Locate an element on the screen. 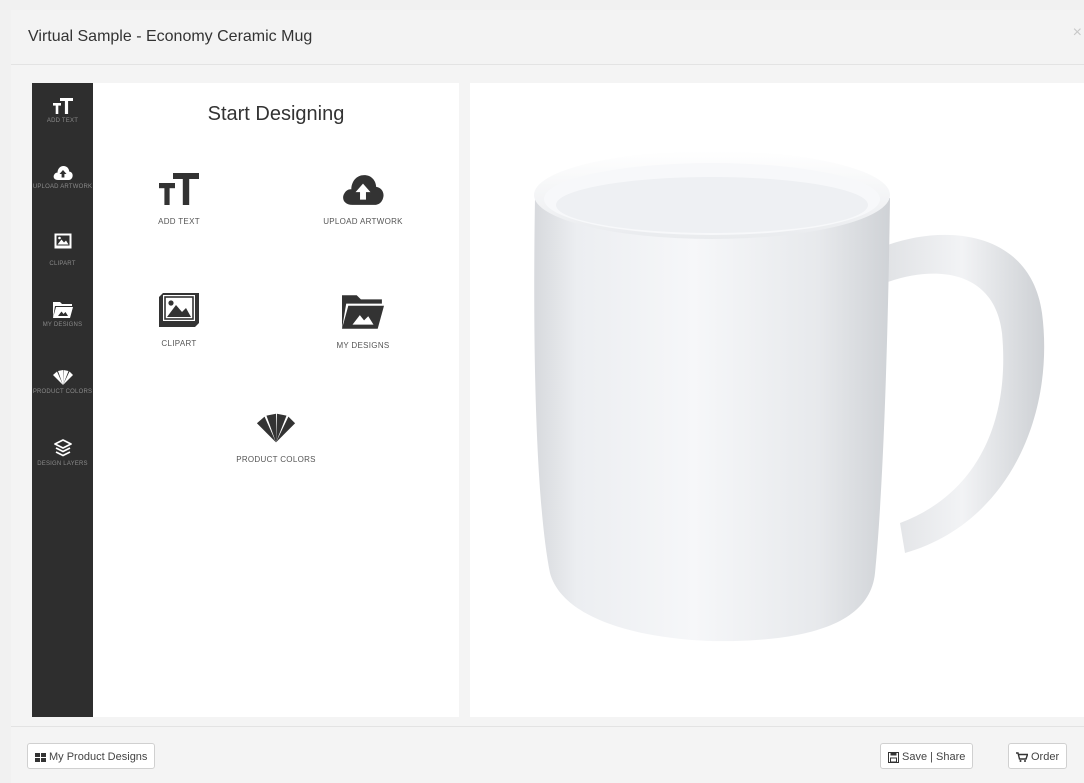 This screenshot has height=783, width=1084. option-product-colors: PRODUCT COLORS is located at coordinates (276, 438).